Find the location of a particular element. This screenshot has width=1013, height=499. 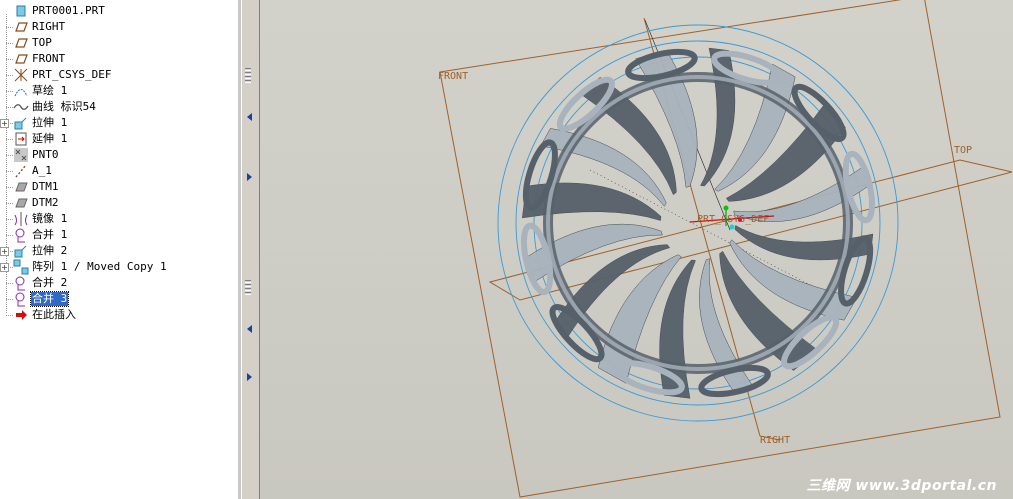

extend-icon is located at coordinates (21, 139).